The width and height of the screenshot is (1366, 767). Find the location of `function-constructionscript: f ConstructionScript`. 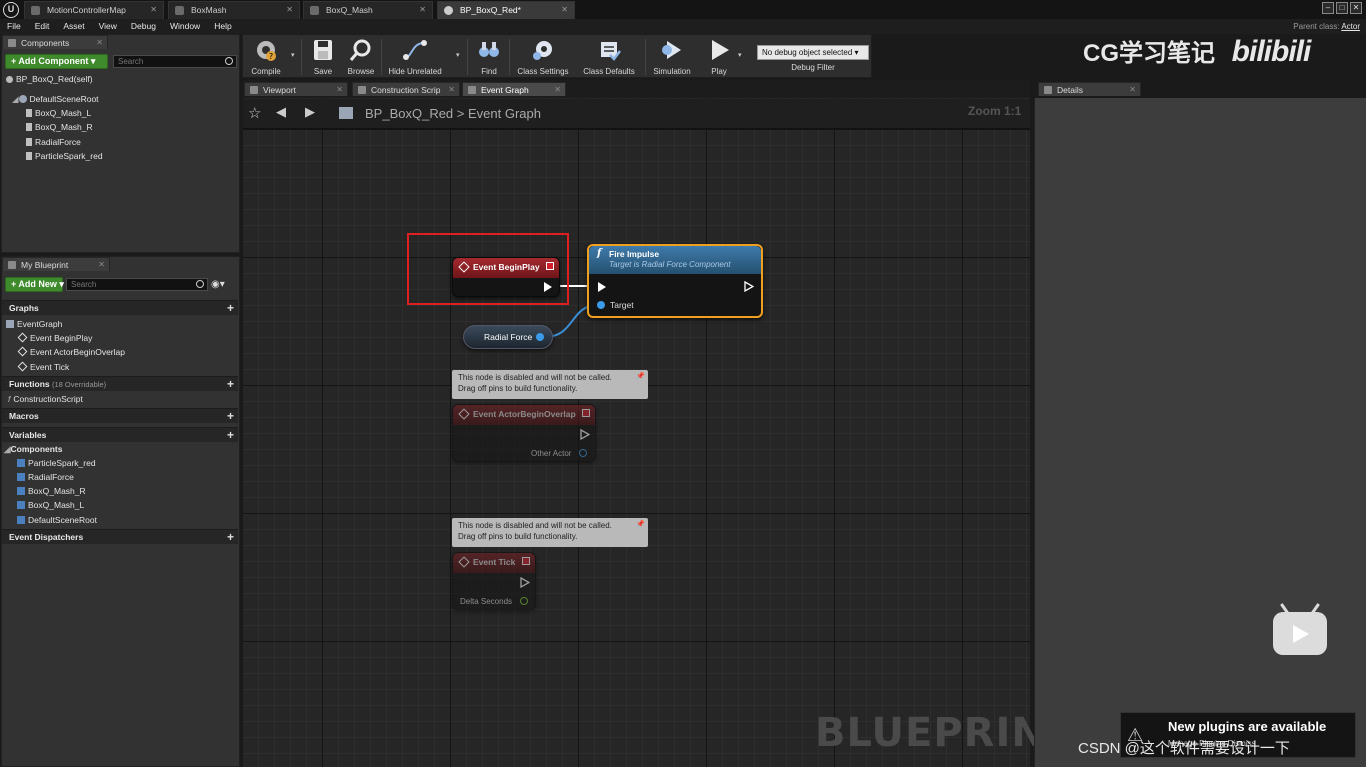

function-constructionscript: f ConstructionScript is located at coordinates (45, 399).